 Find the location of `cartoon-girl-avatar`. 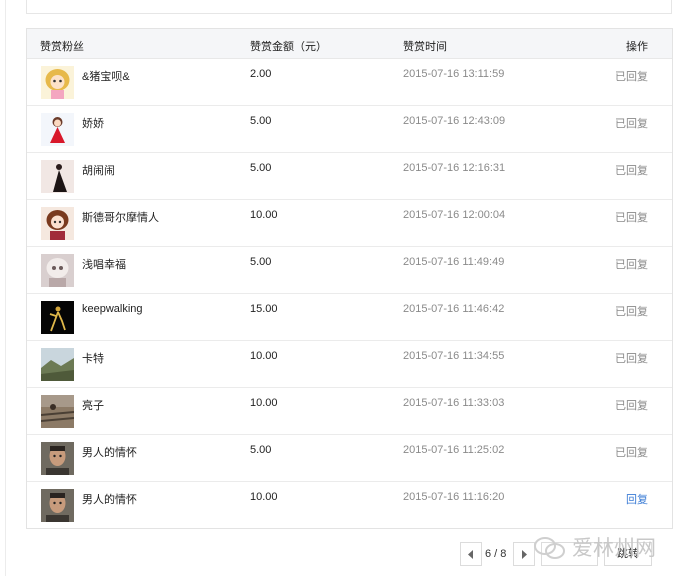

cartoon-girl-avatar is located at coordinates (57, 82).